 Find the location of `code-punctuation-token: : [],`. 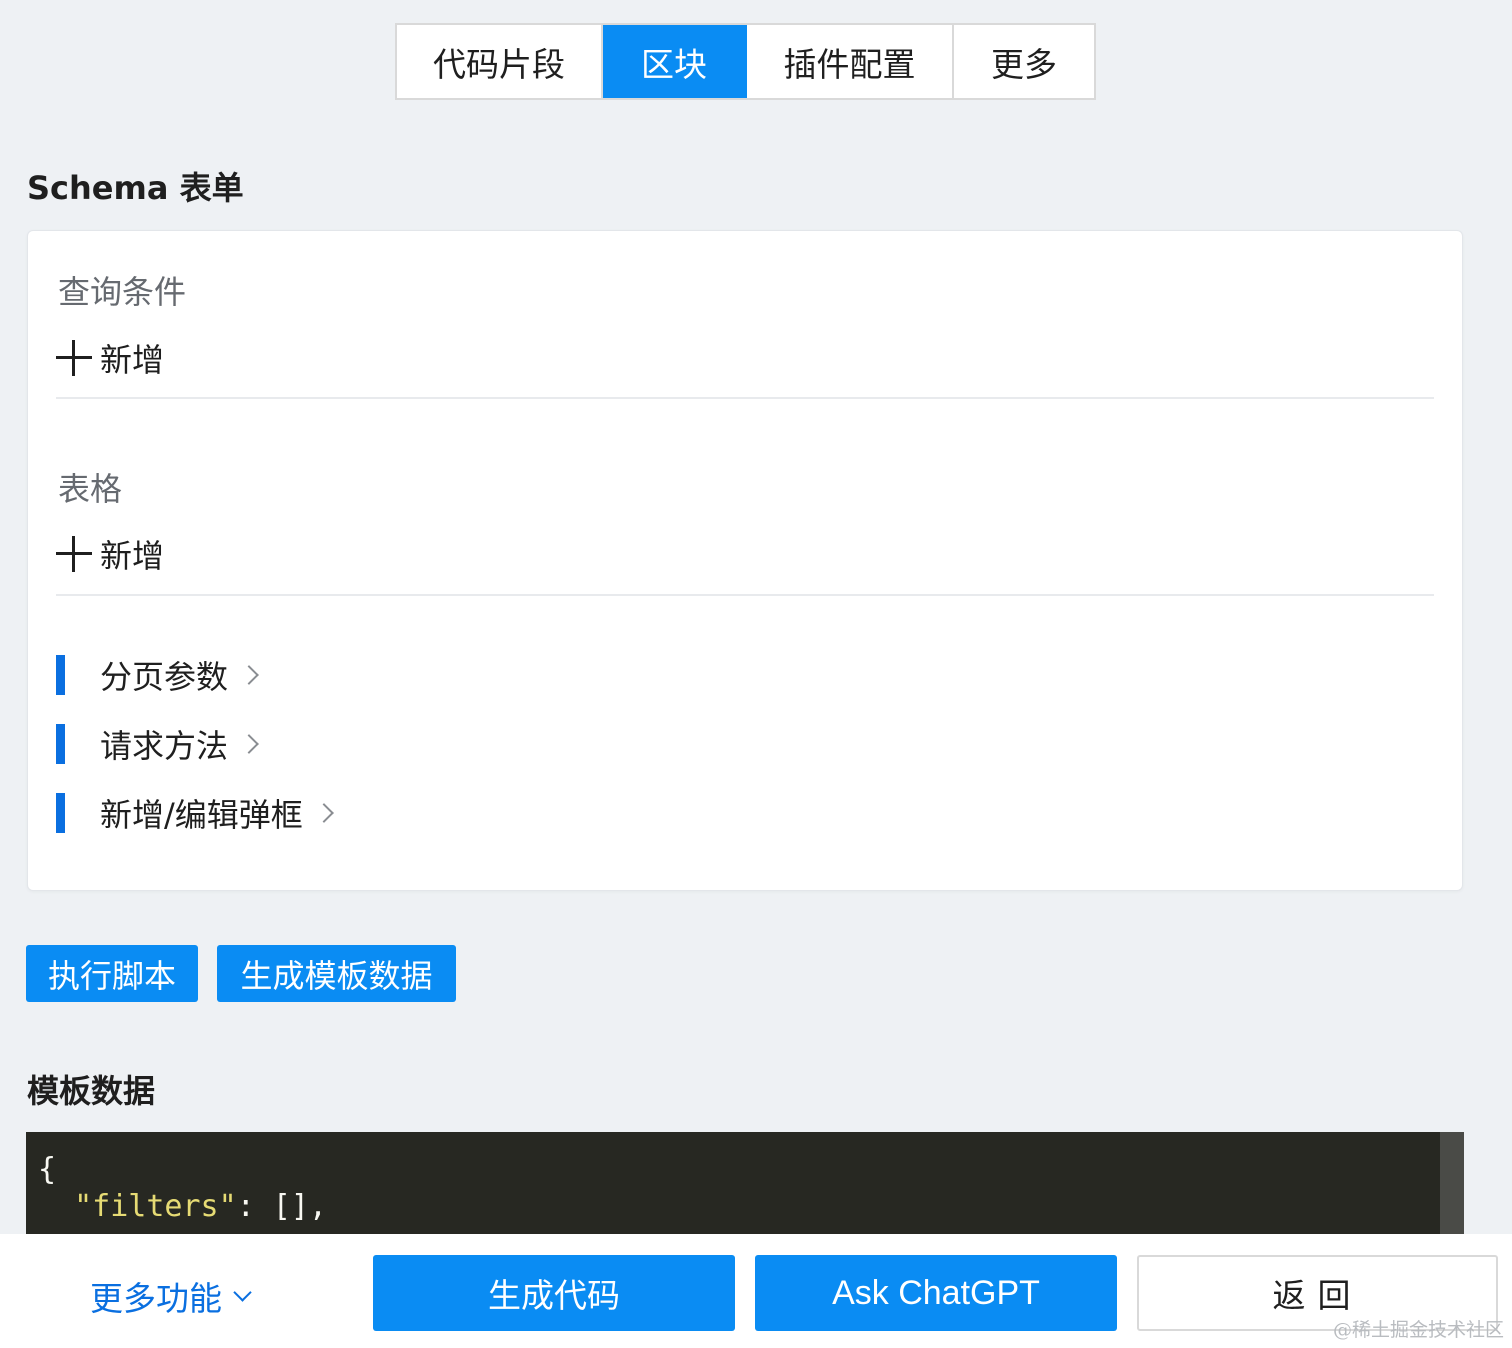

code-punctuation-token: : [], is located at coordinates (281, 1206).